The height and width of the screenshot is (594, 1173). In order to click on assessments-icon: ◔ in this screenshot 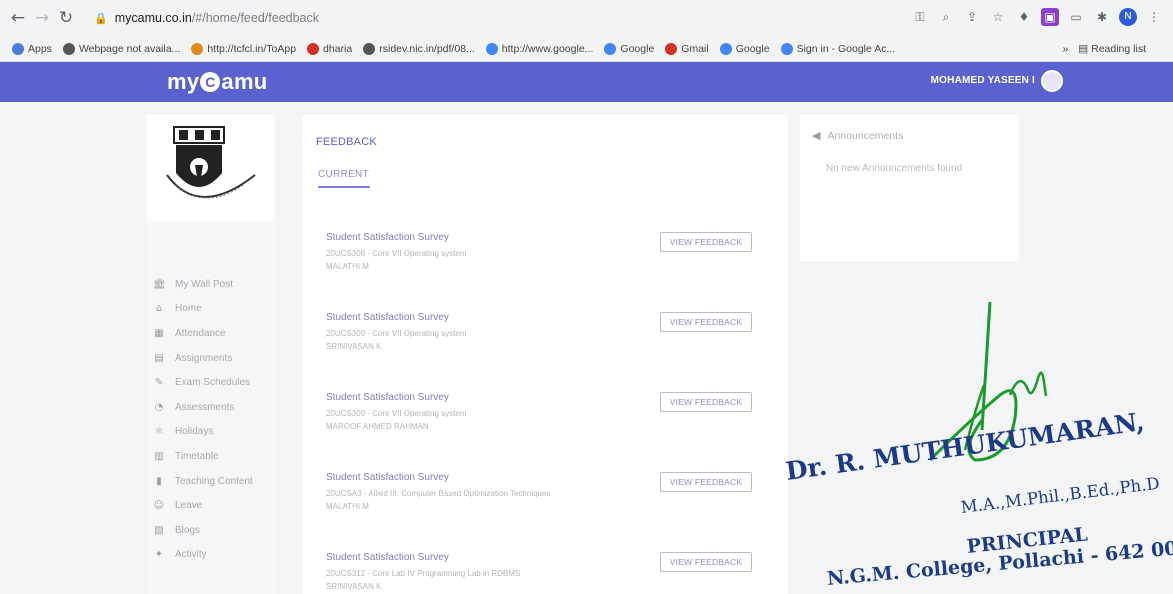, I will do `click(159, 407)`.